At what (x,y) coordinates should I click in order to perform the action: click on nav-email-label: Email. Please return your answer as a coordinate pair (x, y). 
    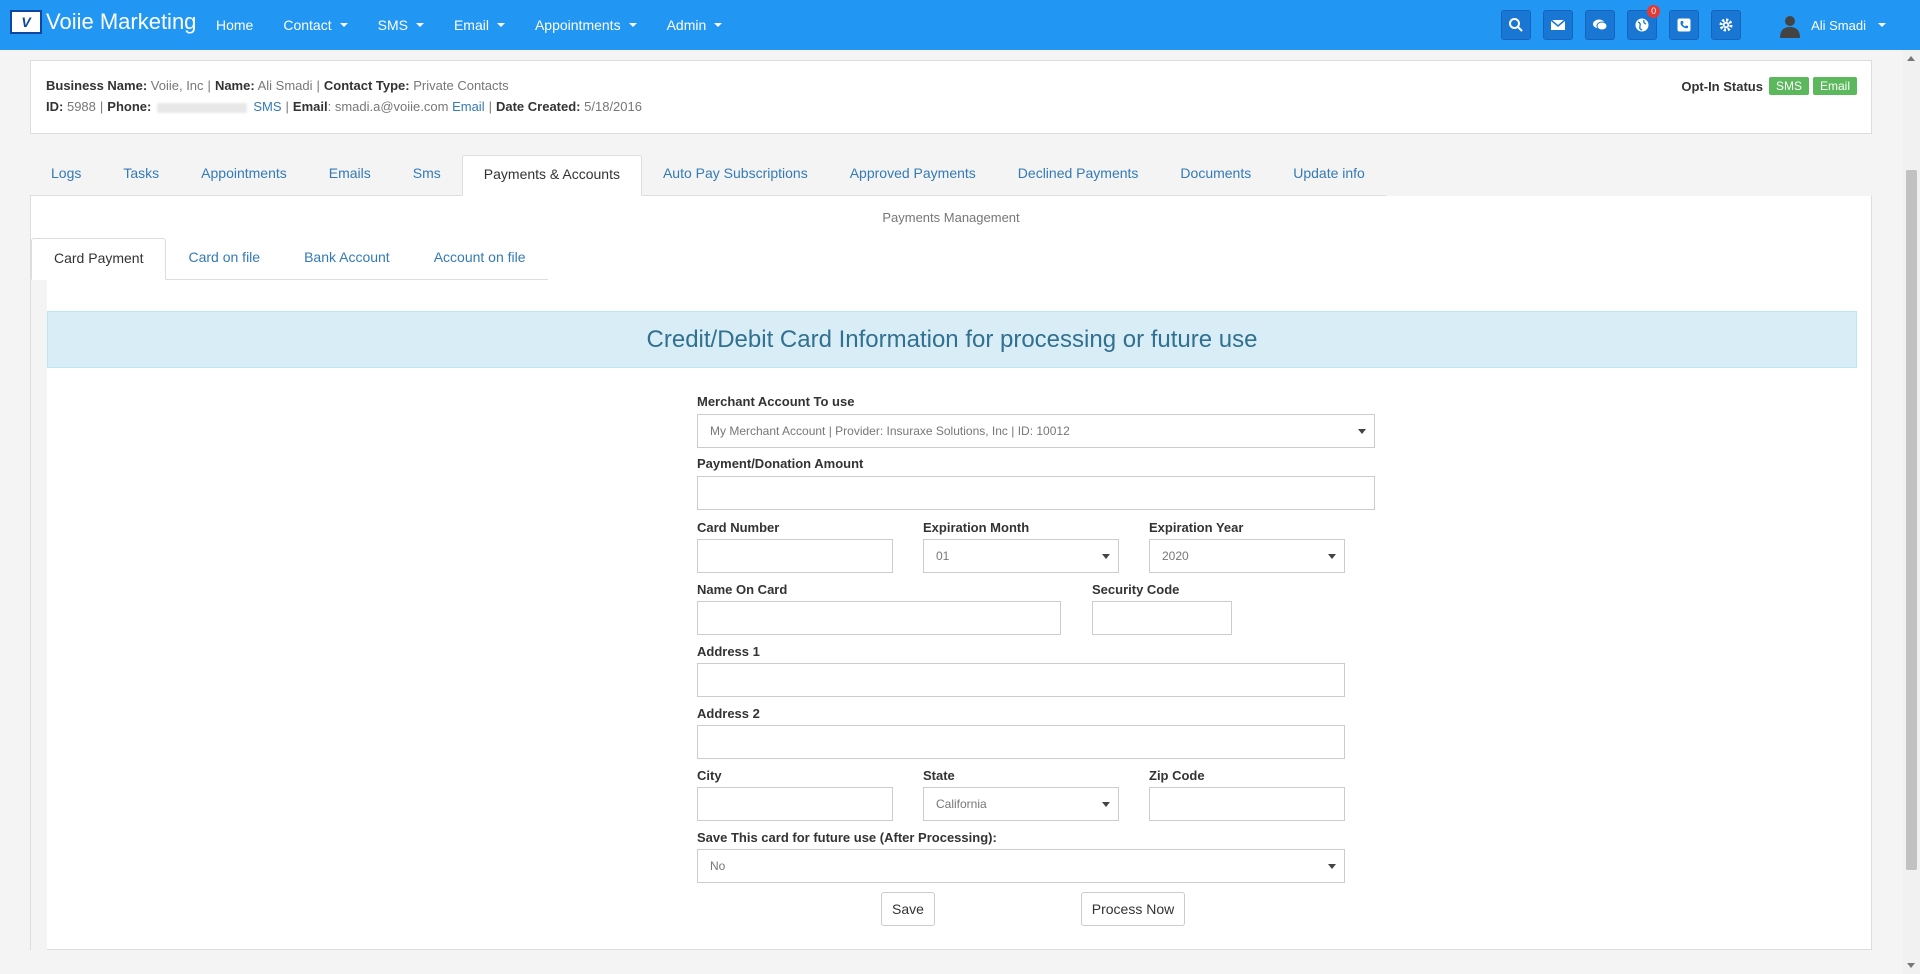
    Looking at the image, I should click on (471, 25).